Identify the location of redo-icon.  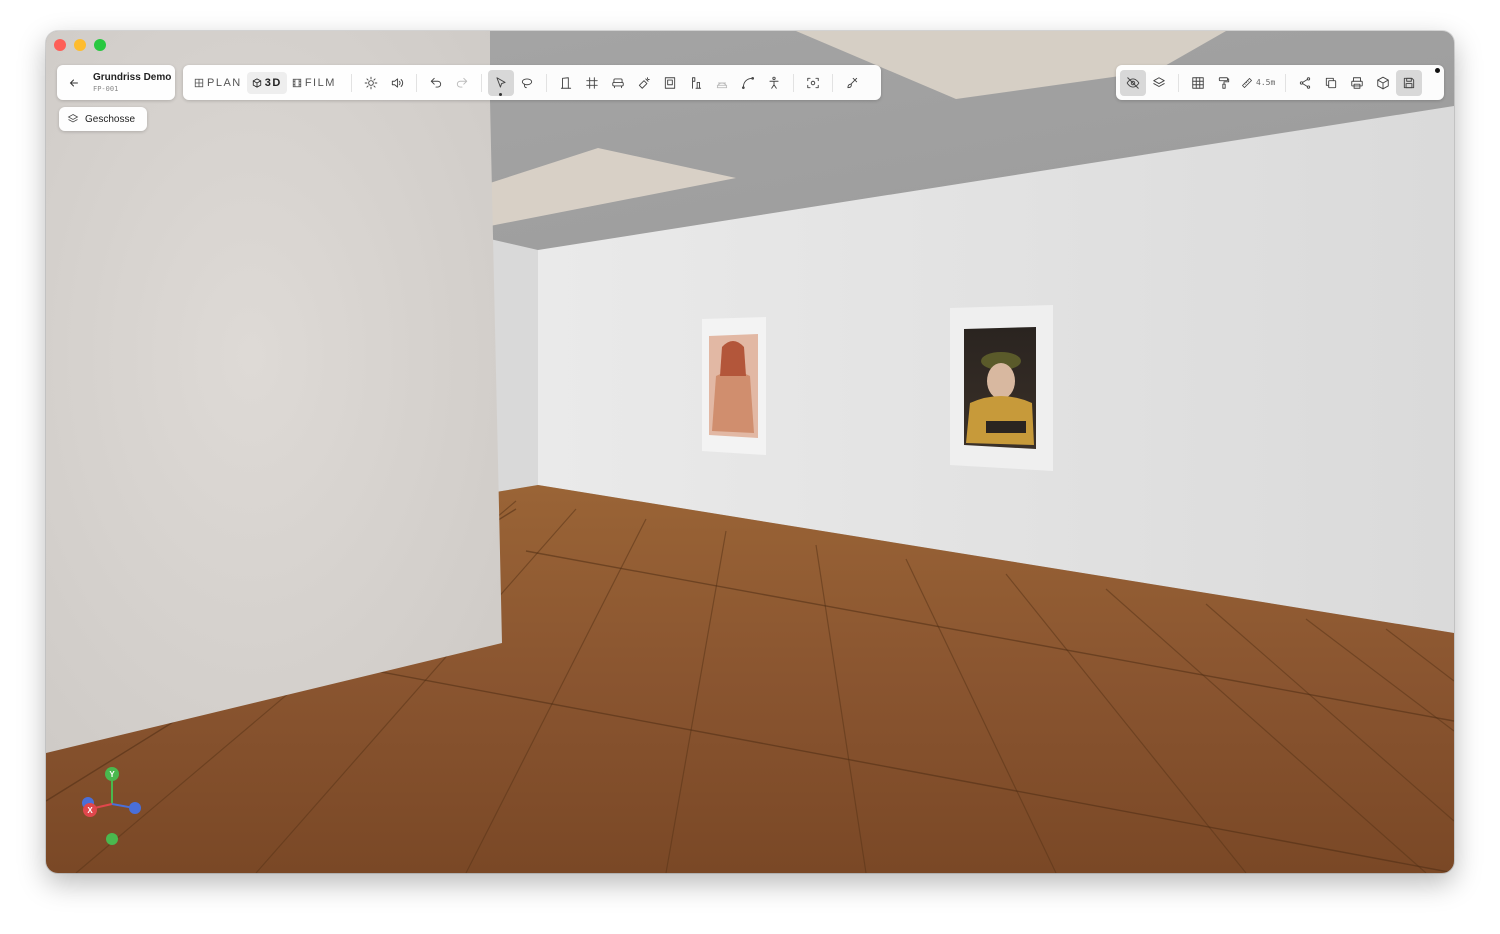
(462, 82).